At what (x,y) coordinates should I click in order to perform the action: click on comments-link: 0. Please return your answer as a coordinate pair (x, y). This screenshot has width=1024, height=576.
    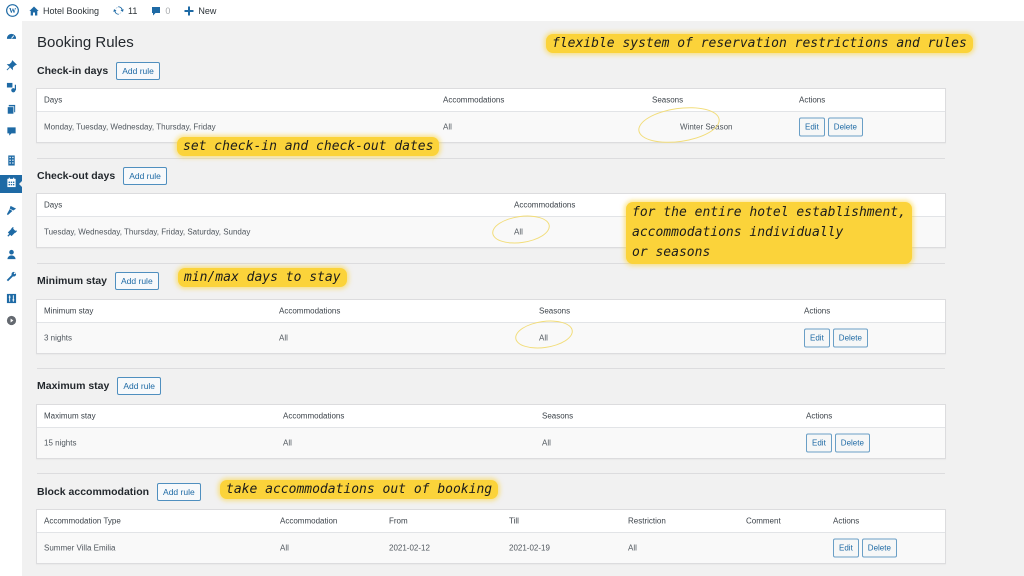
    Looking at the image, I should click on (160, 11).